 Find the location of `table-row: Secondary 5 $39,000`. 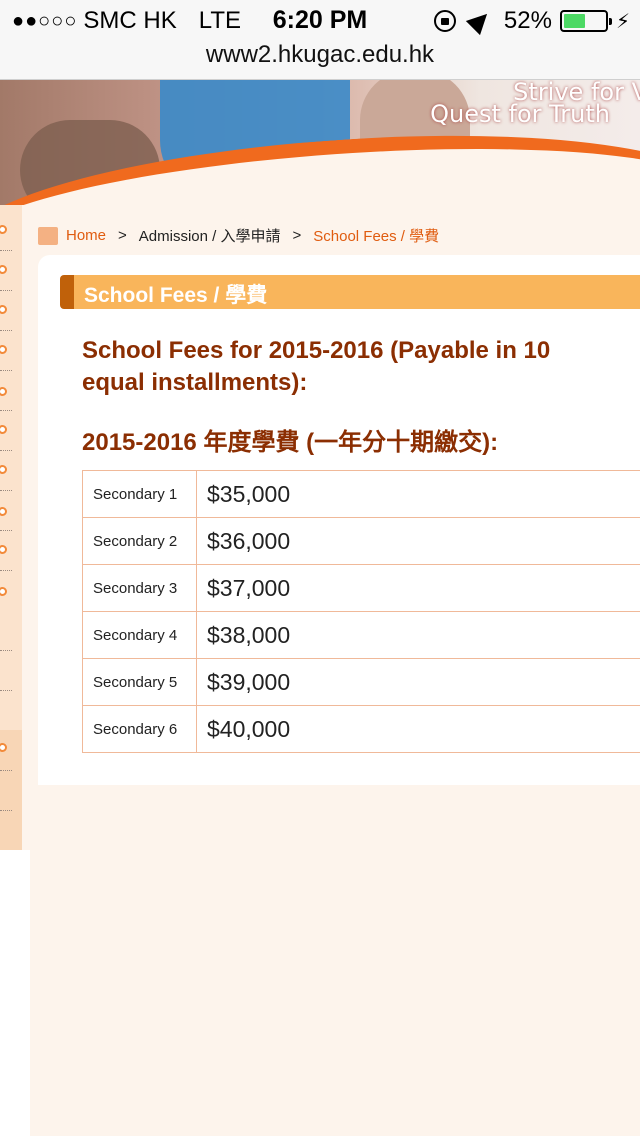

table-row: Secondary 5 $39,000 is located at coordinates (361, 682).